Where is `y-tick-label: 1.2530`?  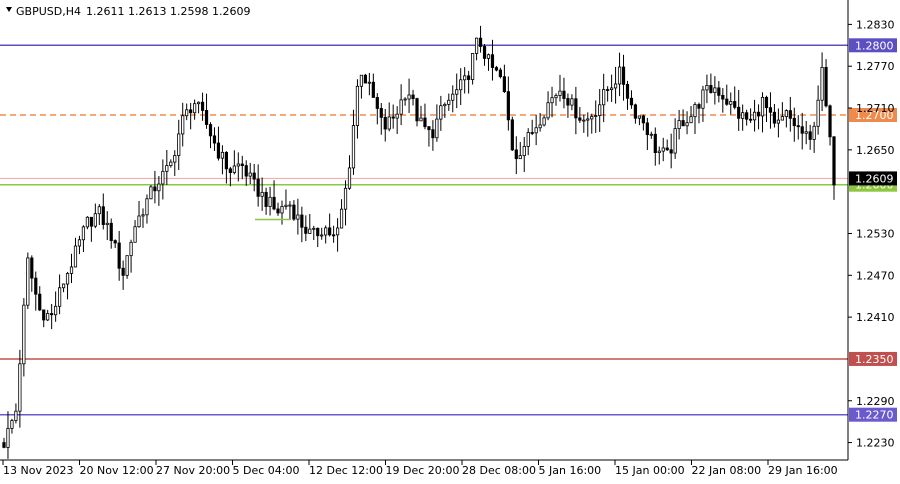 y-tick-label: 1.2530 is located at coordinates (875, 233).